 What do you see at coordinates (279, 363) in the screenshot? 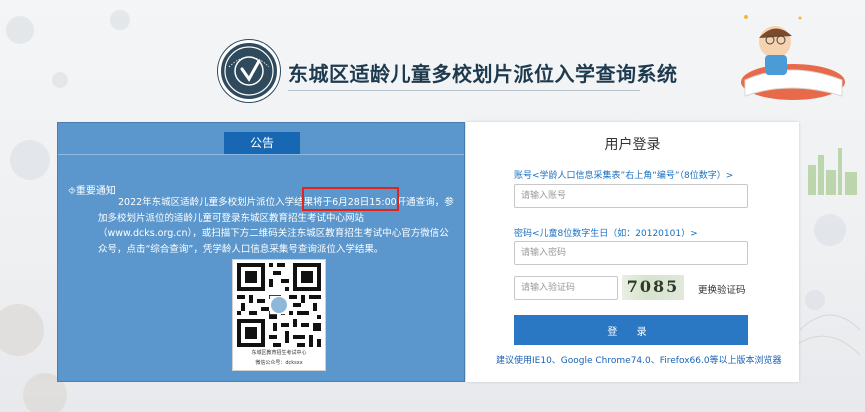
I see `qr-caption-account: 微信公众号：dcksxx` at bounding box center [279, 363].